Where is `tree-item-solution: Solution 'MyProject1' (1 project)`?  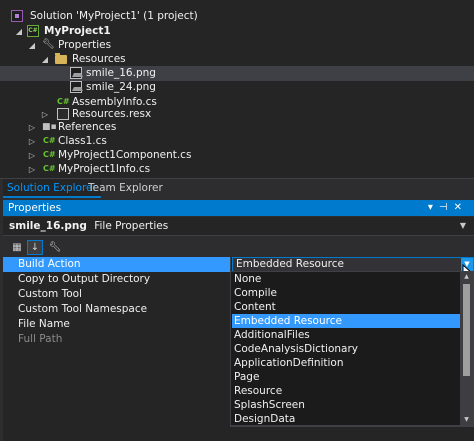
tree-item-solution: Solution 'MyProject1' (1 project) is located at coordinates (237, 16).